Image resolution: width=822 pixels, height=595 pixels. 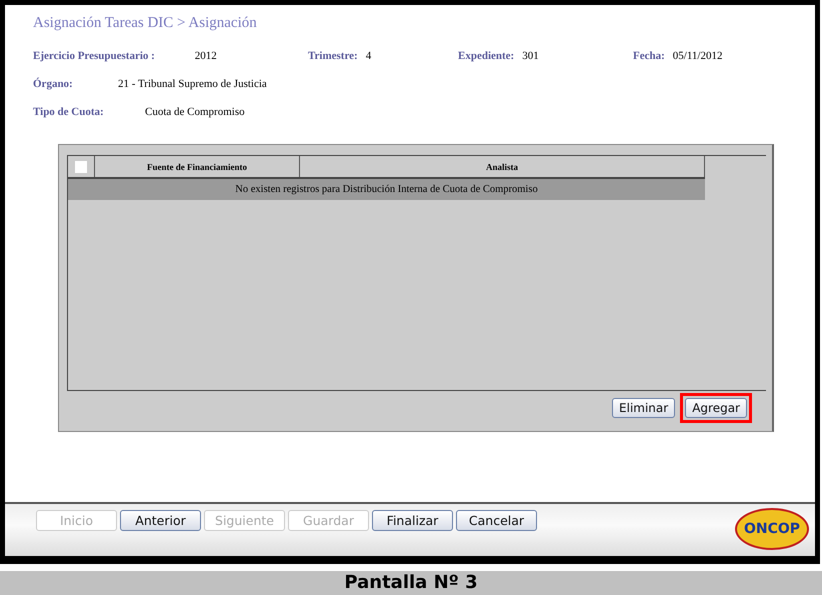 I want to click on caption: Pantalla Nº 3, so click(x=411, y=583).